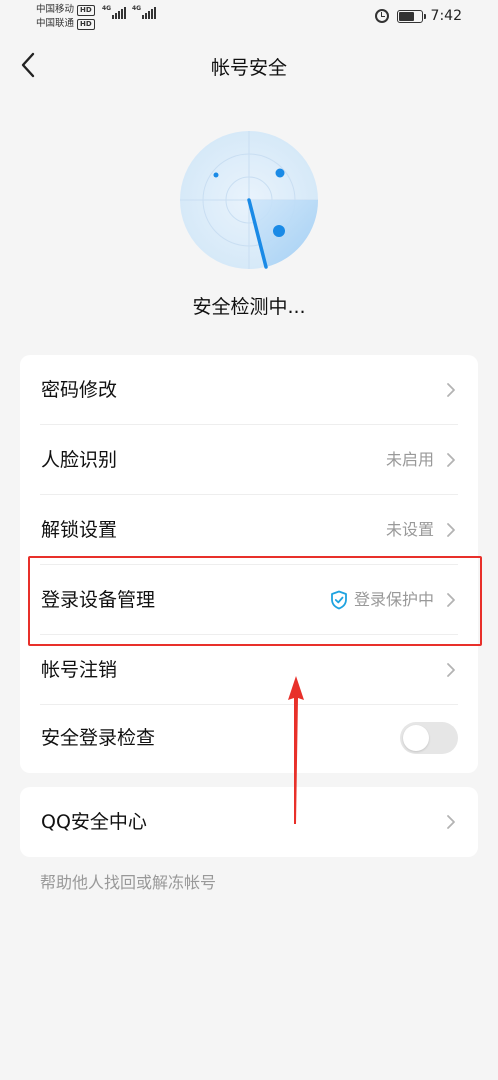  Describe the element at coordinates (249, 17) in the screenshot. I see `status-bar: 中国移动 HD 中国联通 HD 4G 4G 7:42` at that location.